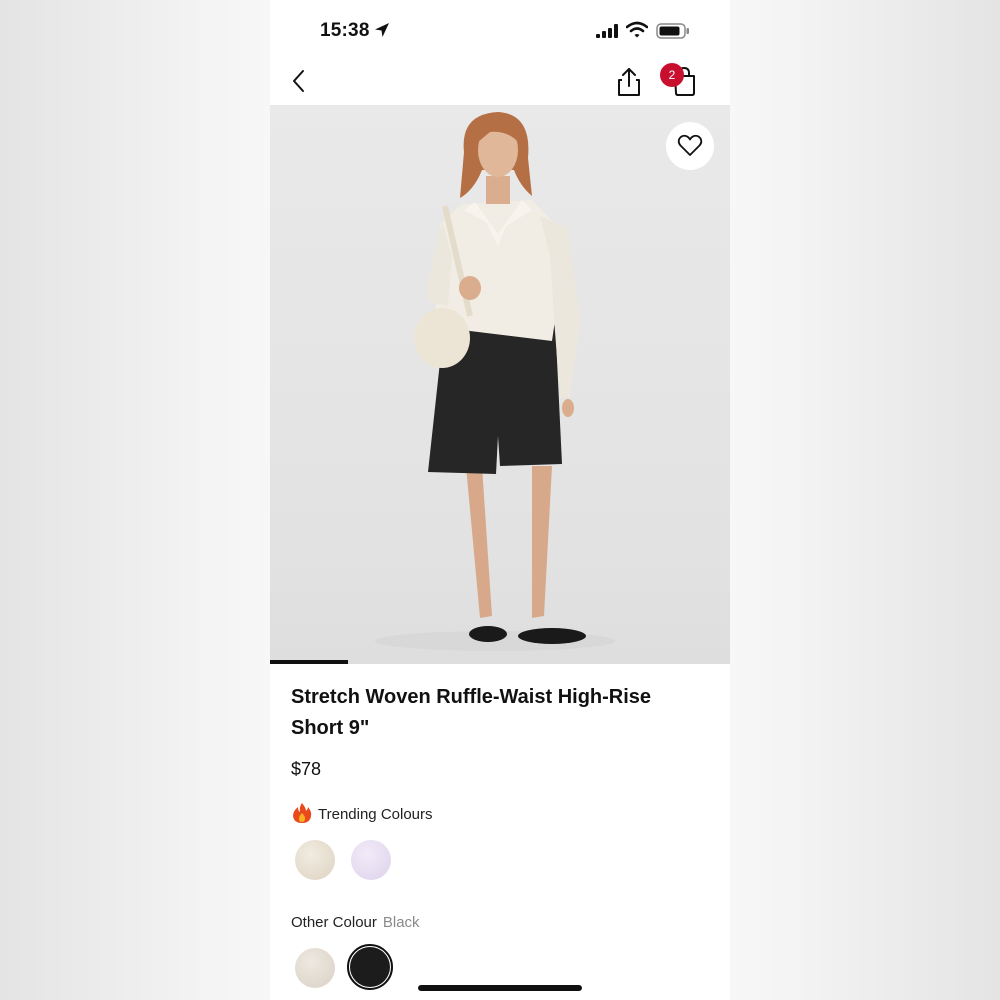  What do you see at coordinates (375, 814) in the screenshot?
I see `trending-colours-label: Trending Colours` at bounding box center [375, 814].